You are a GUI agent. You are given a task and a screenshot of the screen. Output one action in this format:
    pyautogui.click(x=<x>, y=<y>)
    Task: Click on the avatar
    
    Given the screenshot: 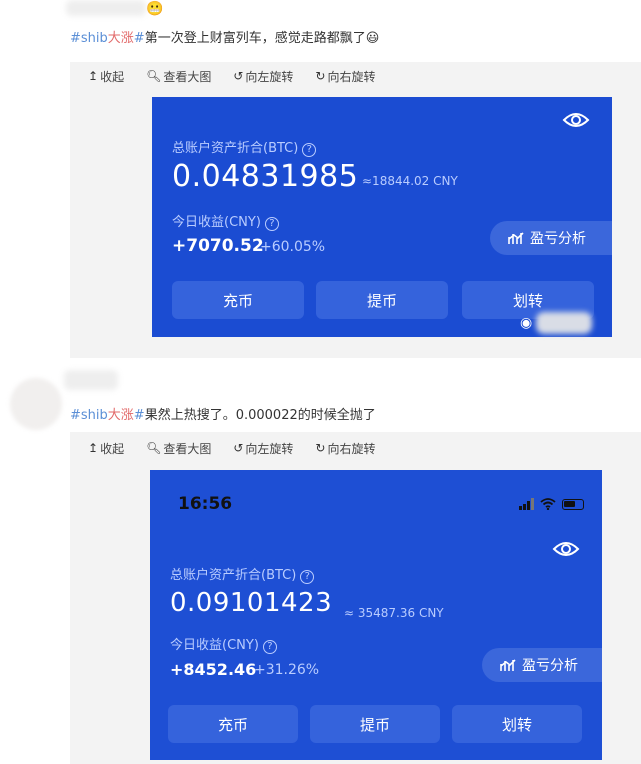 What is the action you would take?
    pyautogui.click(x=36, y=404)
    